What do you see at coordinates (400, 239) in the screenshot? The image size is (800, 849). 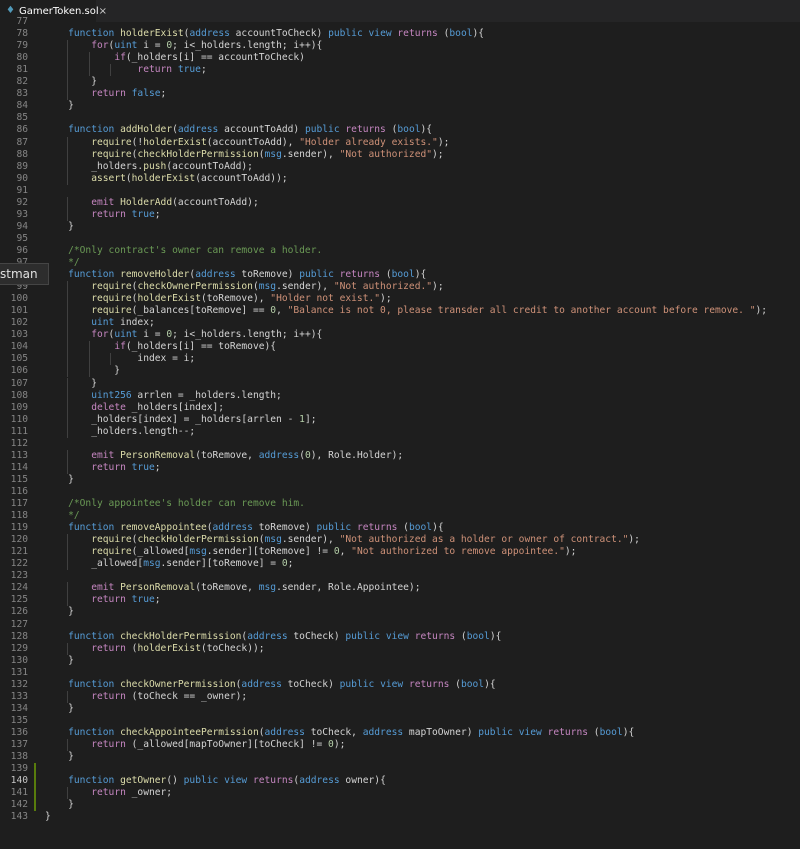 I see `code-line: 95` at bounding box center [400, 239].